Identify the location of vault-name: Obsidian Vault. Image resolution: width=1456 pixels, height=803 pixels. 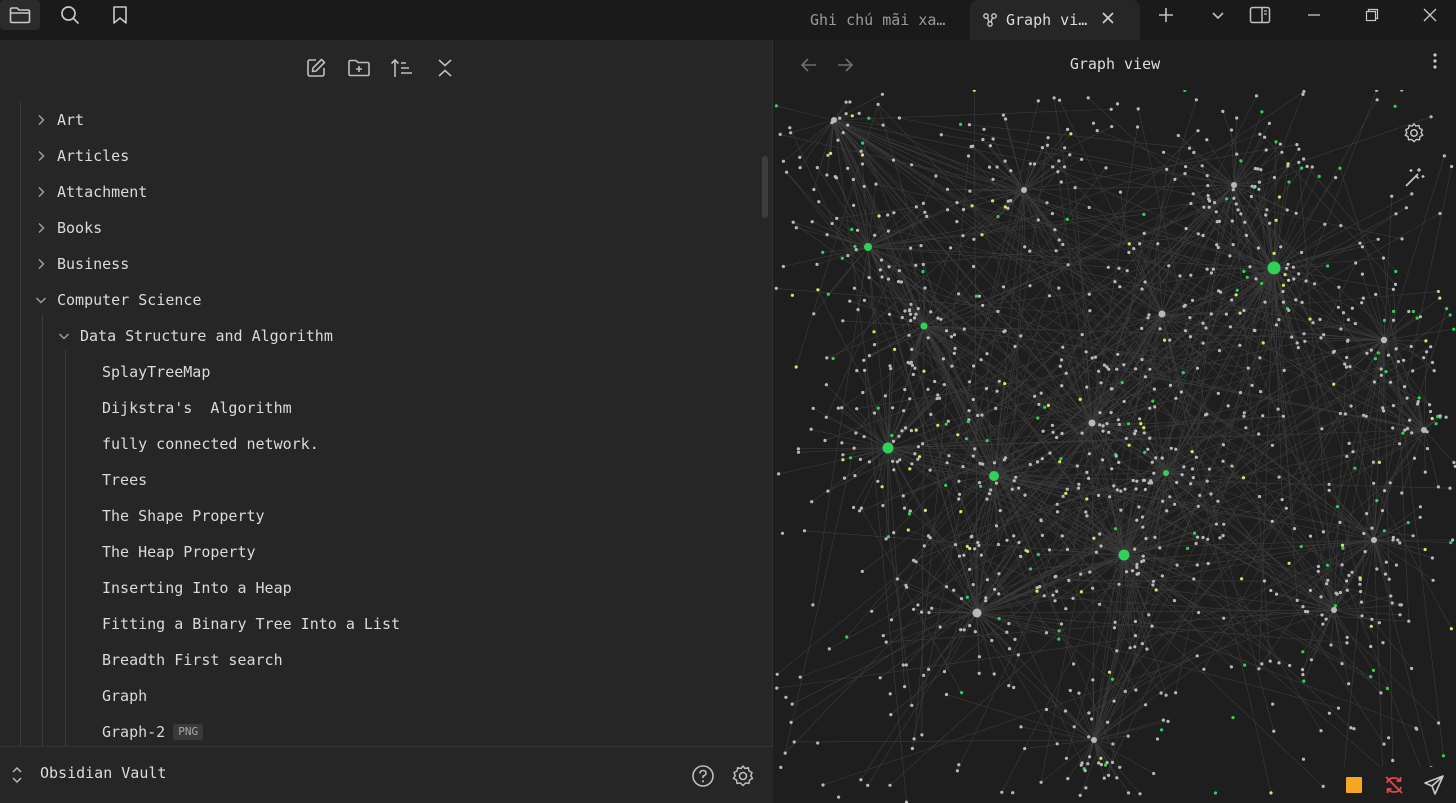
(103, 773).